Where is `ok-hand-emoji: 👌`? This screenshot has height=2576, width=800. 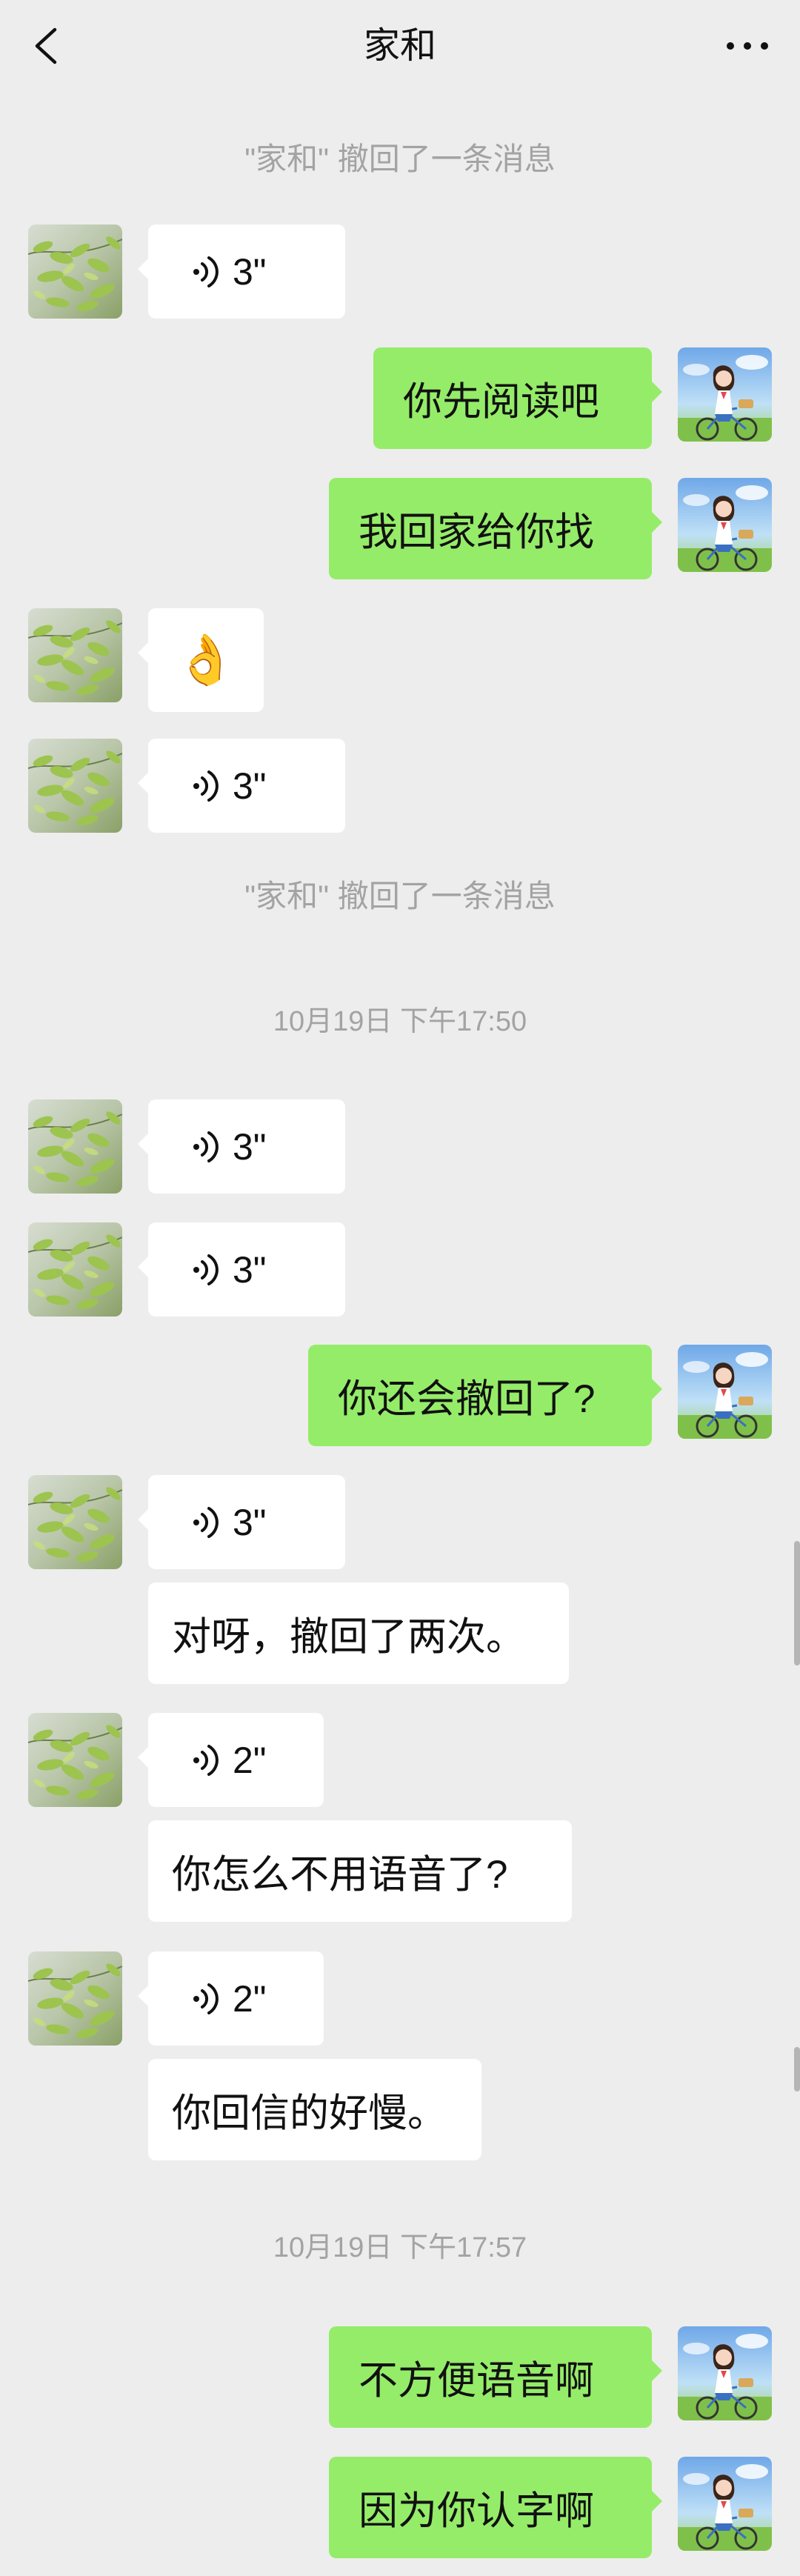 ok-hand-emoji: 👌 is located at coordinates (206, 659).